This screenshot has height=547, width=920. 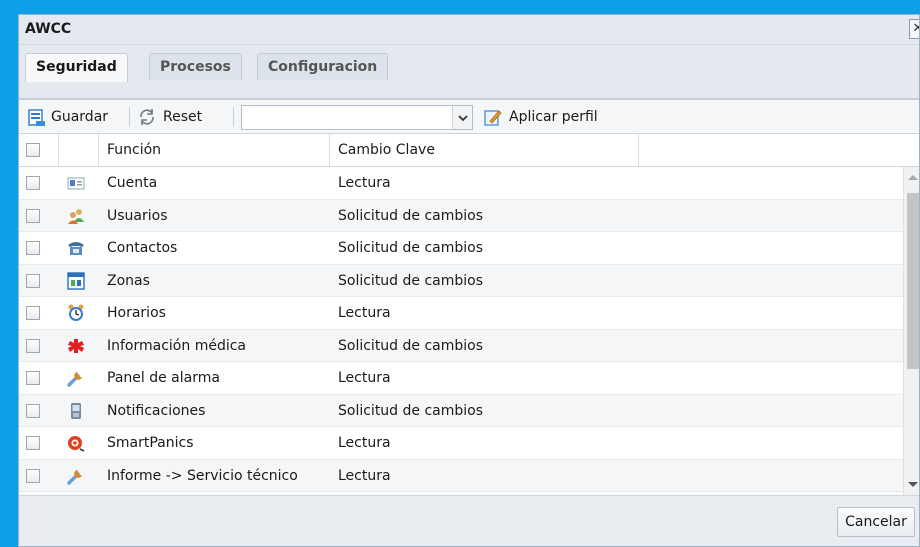 I want to click on row-function: Contactos, so click(x=142, y=248).